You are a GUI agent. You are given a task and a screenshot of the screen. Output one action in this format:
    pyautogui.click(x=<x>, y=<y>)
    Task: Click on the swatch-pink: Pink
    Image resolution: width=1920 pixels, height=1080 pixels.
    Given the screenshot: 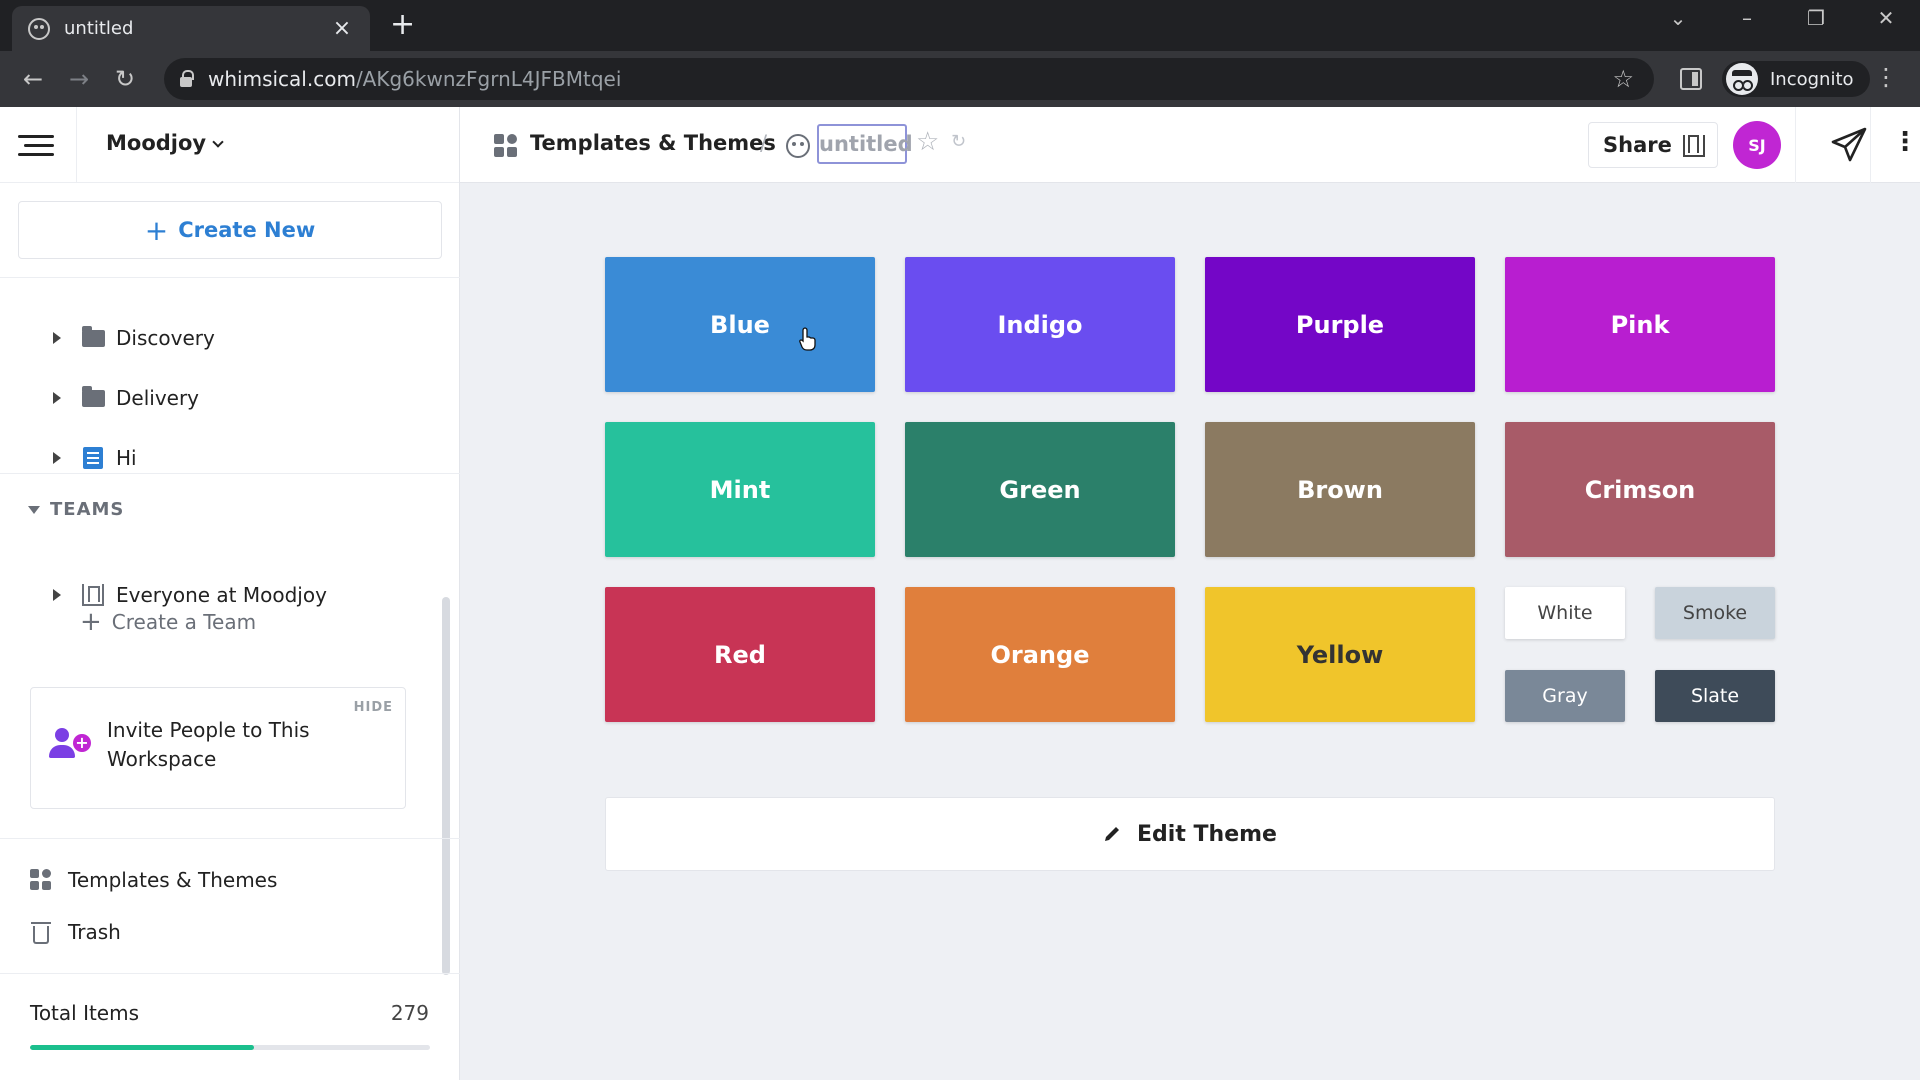 What is the action you would take?
    pyautogui.click(x=1640, y=324)
    